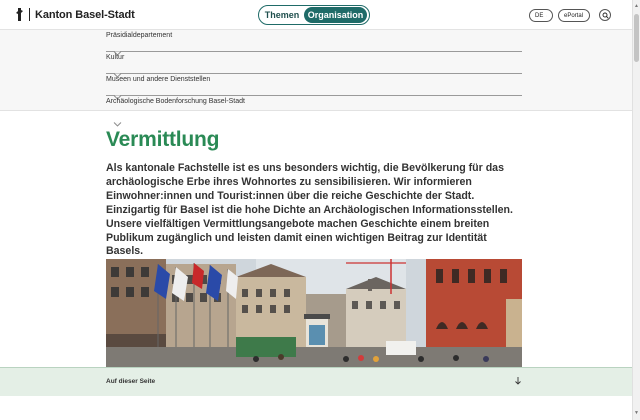 This screenshot has height=420, width=640. Describe the element at coordinates (636, 6) in the screenshot. I see `scroll-up-icon: ▲` at that location.